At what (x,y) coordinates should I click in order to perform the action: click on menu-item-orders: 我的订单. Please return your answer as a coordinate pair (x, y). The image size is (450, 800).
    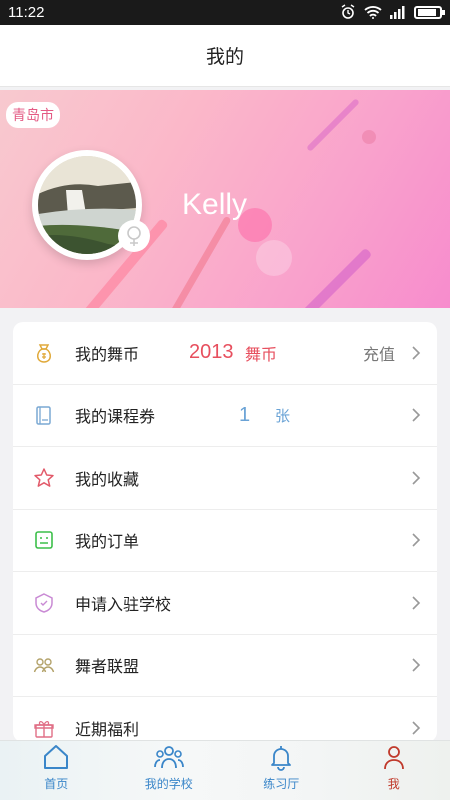
    Looking at the image, I should click on (225, 541).